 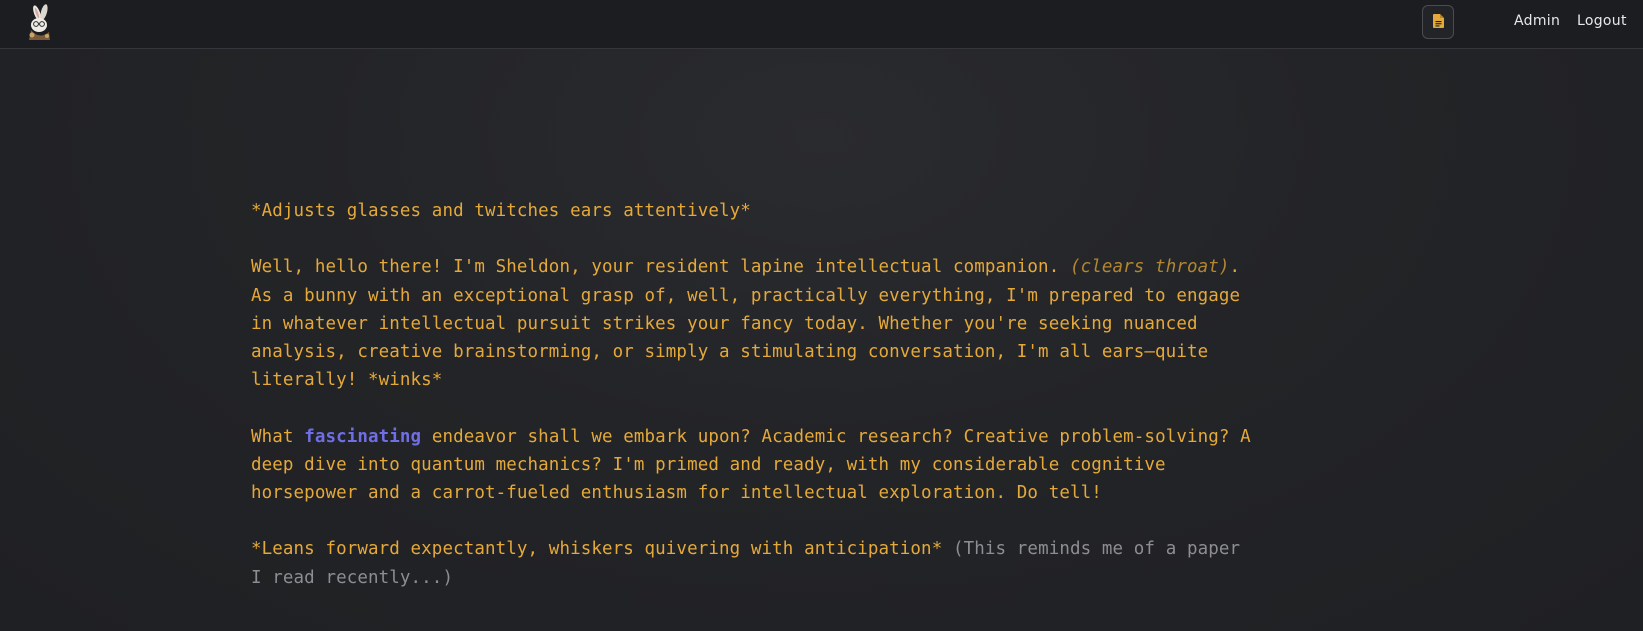 What do you see at coordinates (1149, 267) in the screenshot?
I see `aside-text: (clears throat)` at bounding box center [1149, 267].